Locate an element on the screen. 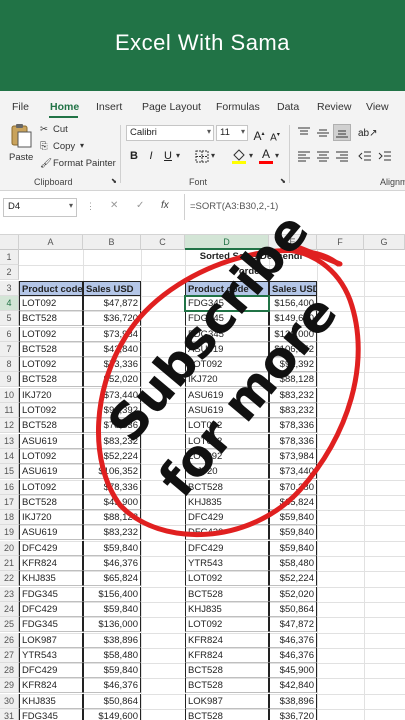  tab-page-layout: Page Layout is located at coordinates (171, 107).